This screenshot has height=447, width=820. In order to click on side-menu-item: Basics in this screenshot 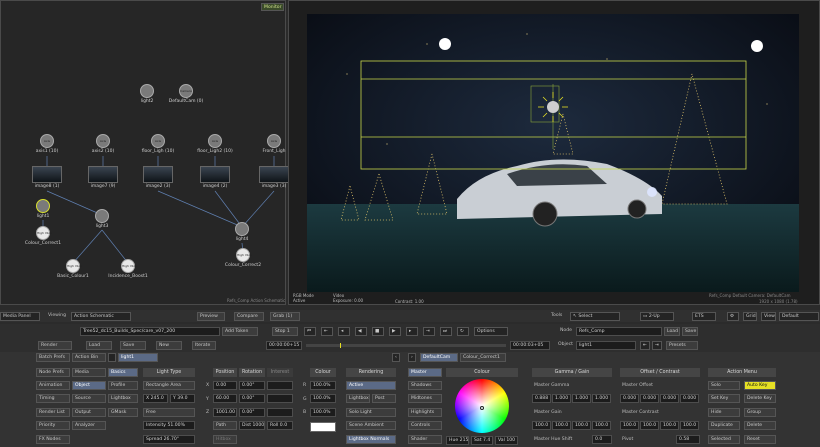, I will do `click(123, 372)`.